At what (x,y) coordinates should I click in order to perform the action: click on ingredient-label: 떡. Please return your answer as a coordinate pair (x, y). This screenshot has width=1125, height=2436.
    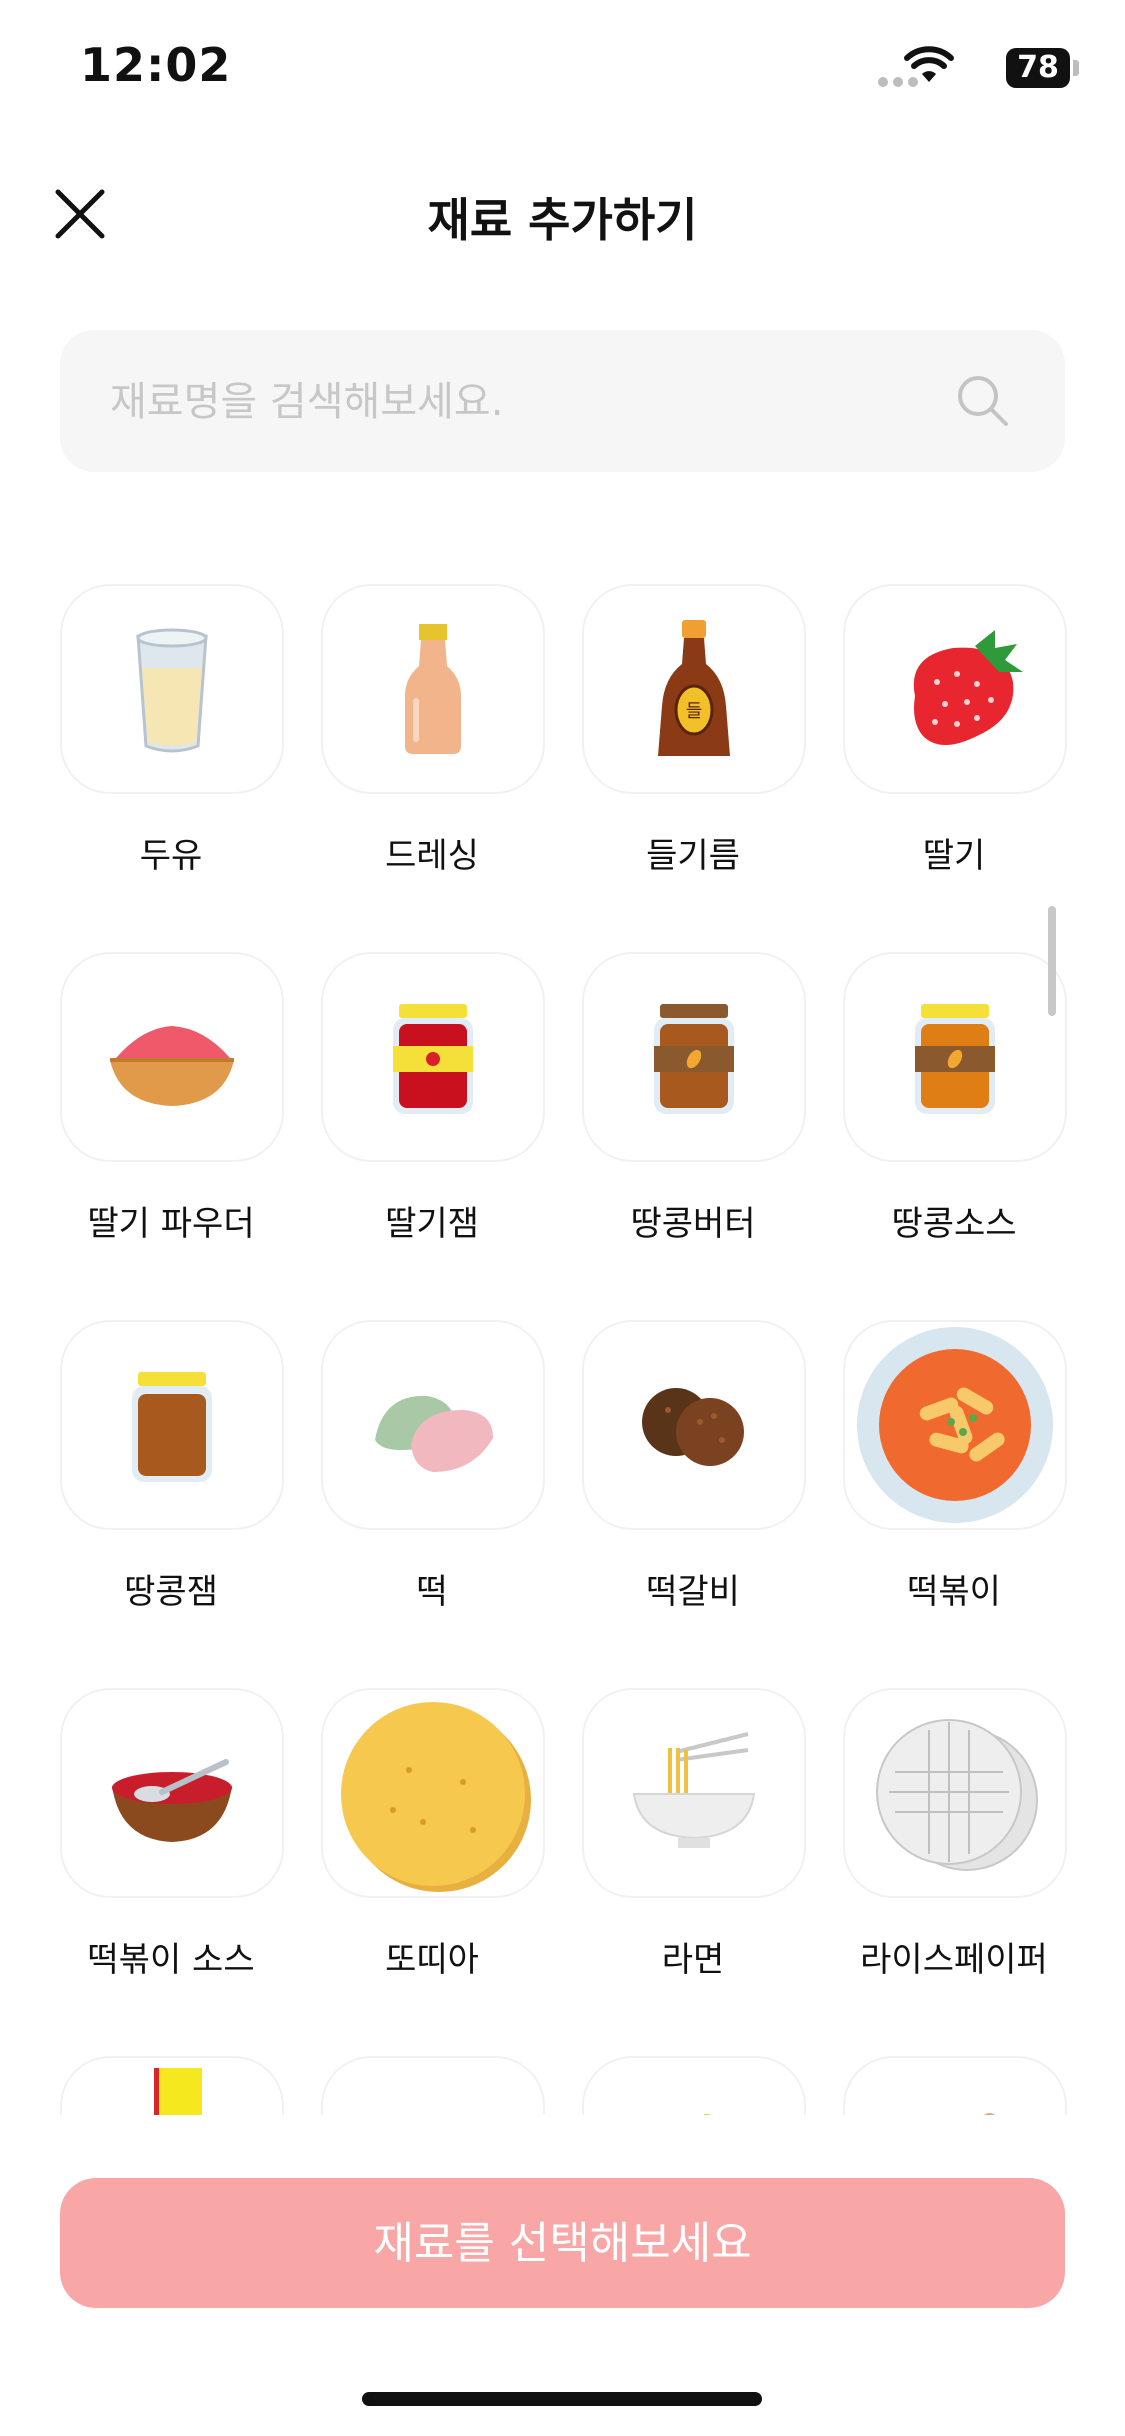
    Looking at the image, I should click on (432, 1592).